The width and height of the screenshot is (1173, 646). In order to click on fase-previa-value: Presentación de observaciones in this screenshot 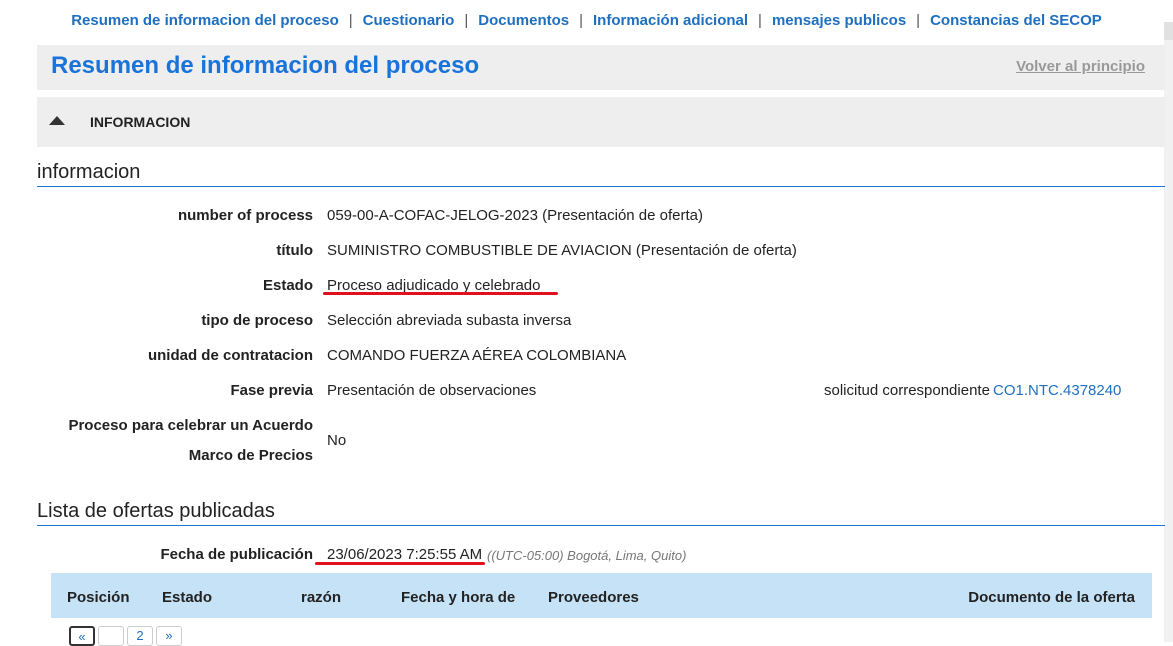, I will do `click(432, 390)`.